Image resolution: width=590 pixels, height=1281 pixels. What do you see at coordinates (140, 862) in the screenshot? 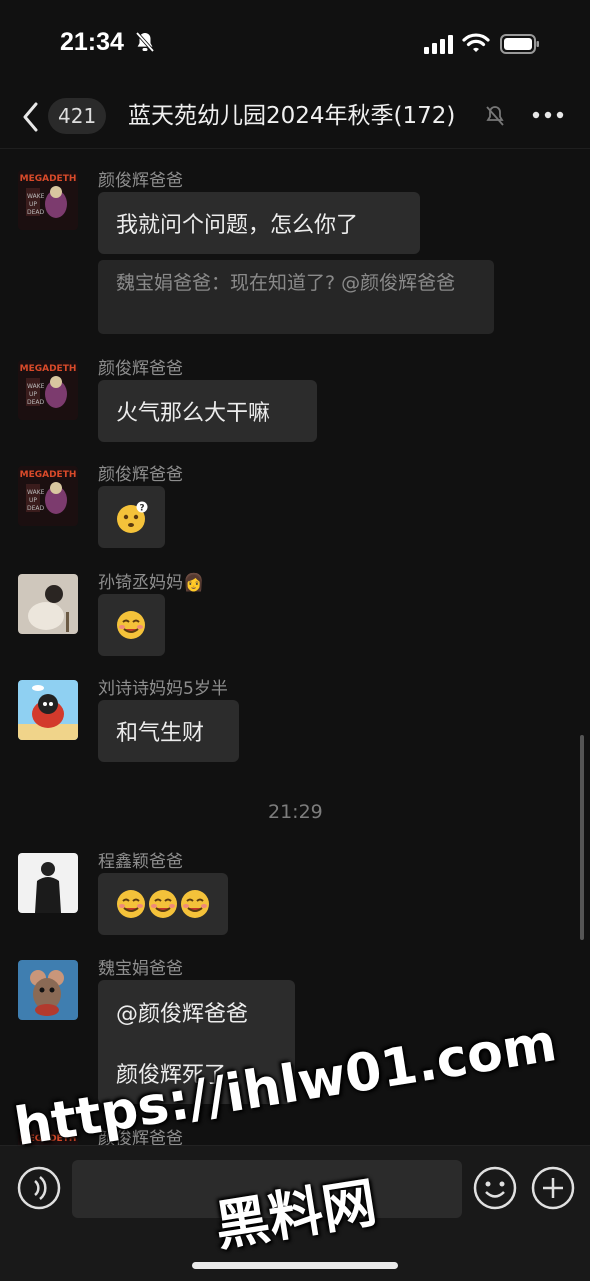
I see `sender-name: 程鑫颖爸爸` at bounding box center [140, 862].